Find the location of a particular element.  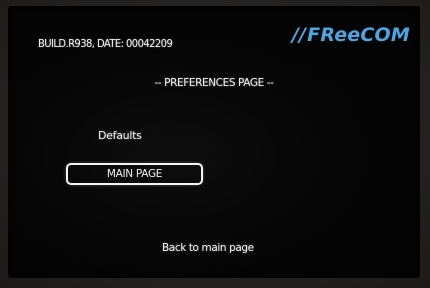

build-info: BUILD.R938, DATE: 00042209 is located at coordinates (105, 44).